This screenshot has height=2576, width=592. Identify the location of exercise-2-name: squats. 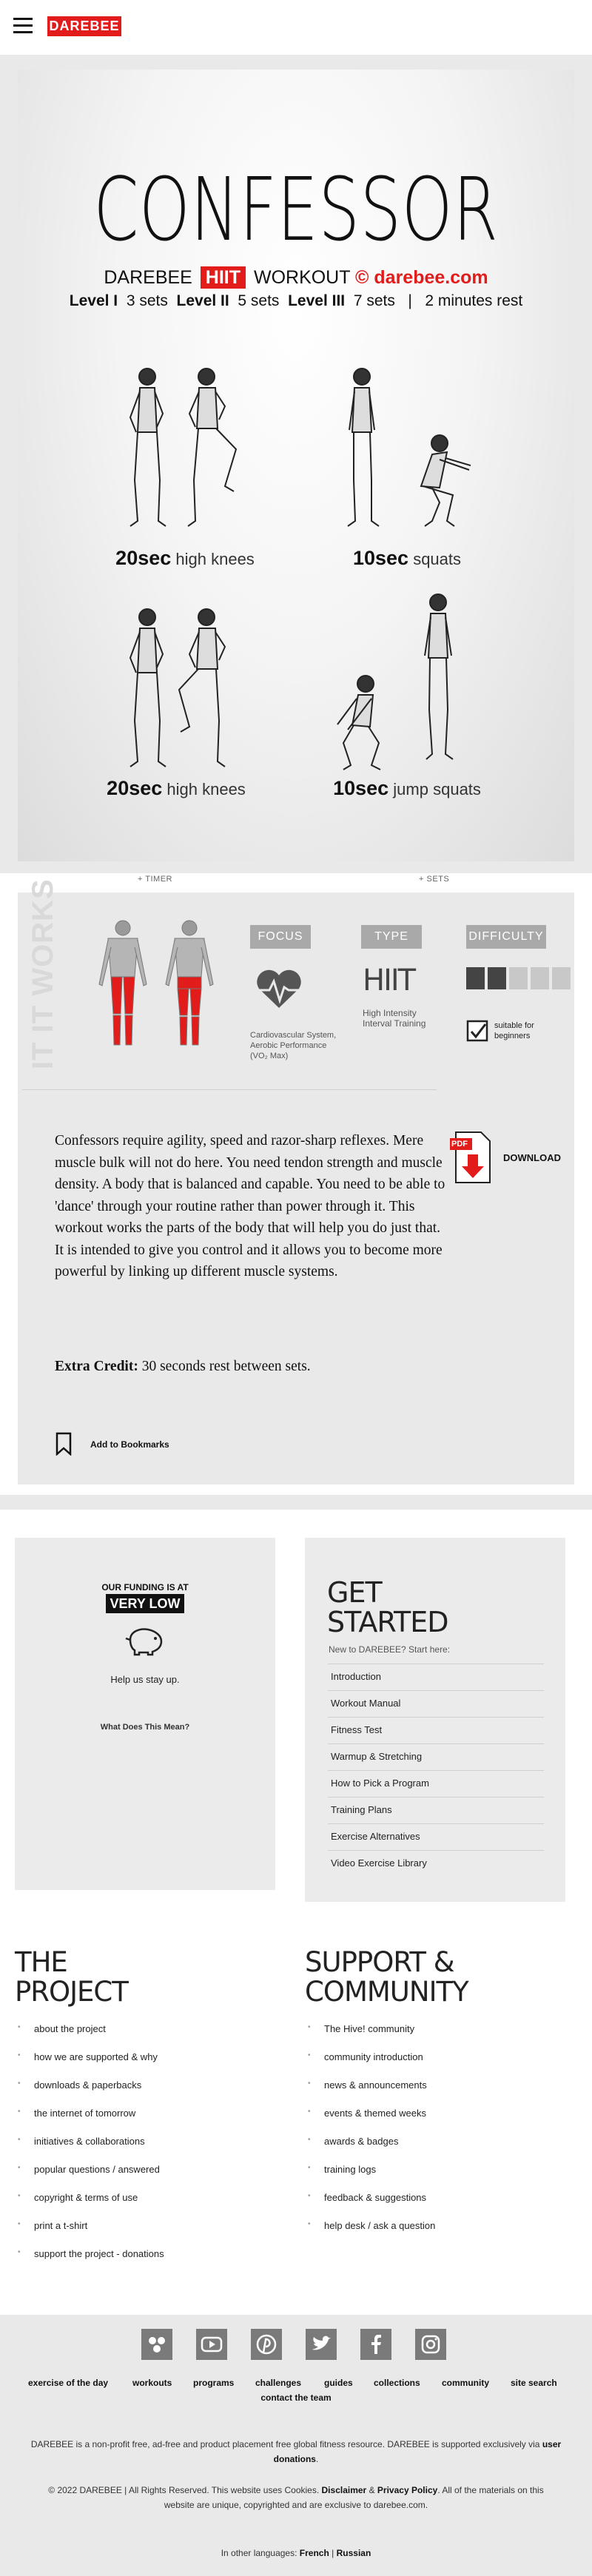
(437, 559).